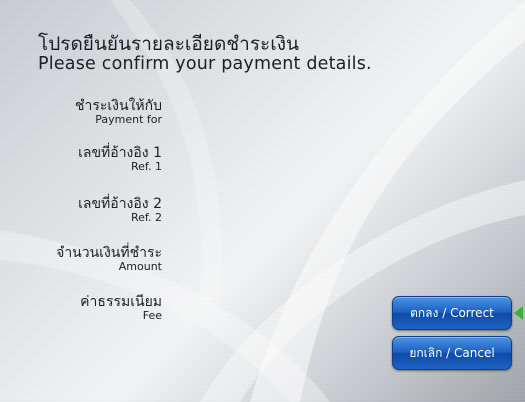  Describe the element at coordinates (452, 313) in the screenshot. I see `correct-button: ตกลง / Correct` at that location.